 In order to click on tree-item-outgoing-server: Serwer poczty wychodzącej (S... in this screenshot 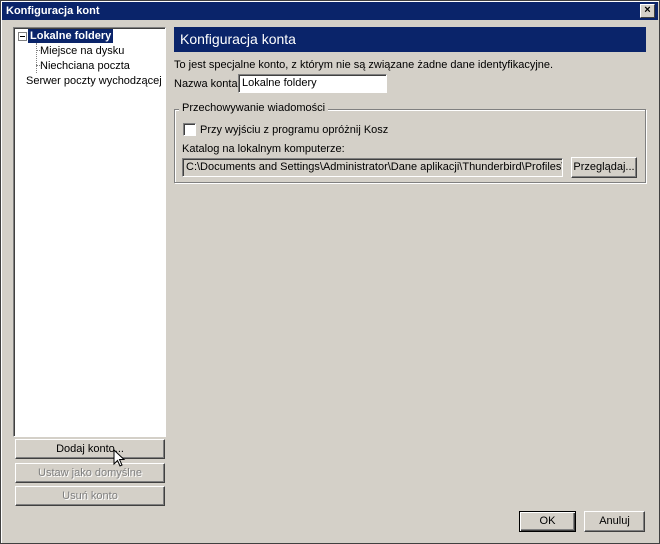, I will do `click(94, 81)`.